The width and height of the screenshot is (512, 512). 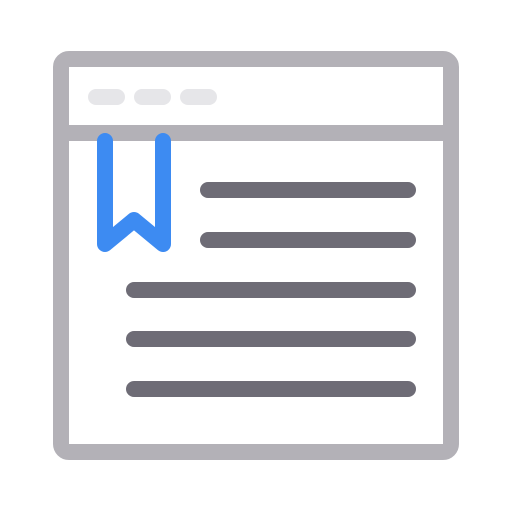 I want to click on bookmark-icon, so click(x=134, y=192).